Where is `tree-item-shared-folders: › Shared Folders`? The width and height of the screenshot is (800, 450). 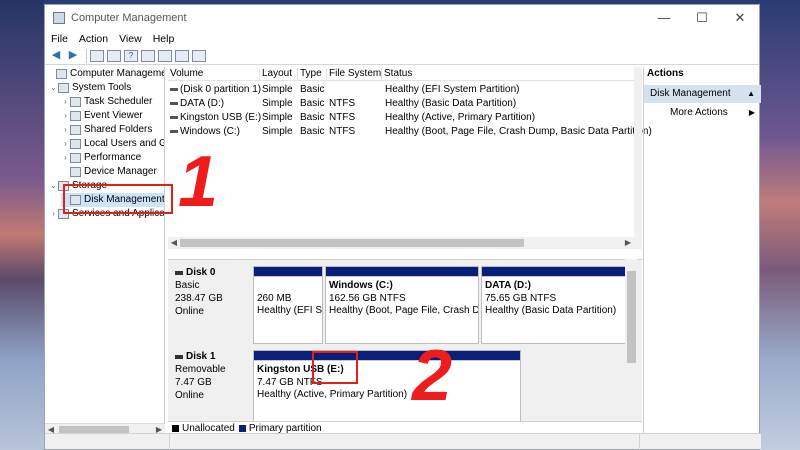
tree-item-shared-folders: › Shared Folders is located at coordinates (106, 130).